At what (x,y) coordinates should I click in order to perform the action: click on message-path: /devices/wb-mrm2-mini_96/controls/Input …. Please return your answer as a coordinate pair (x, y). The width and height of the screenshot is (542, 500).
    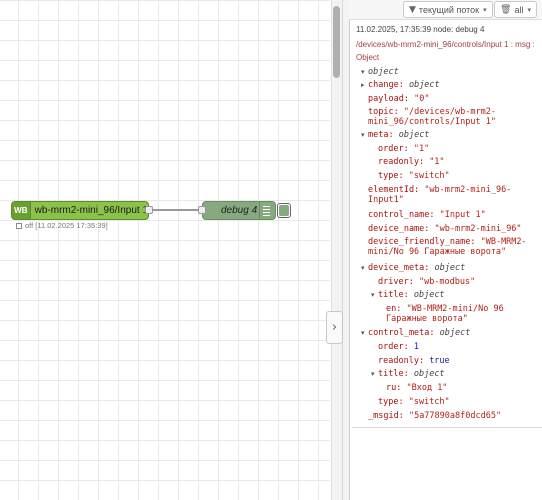
    Looking at the image, I should click on (449, 51).